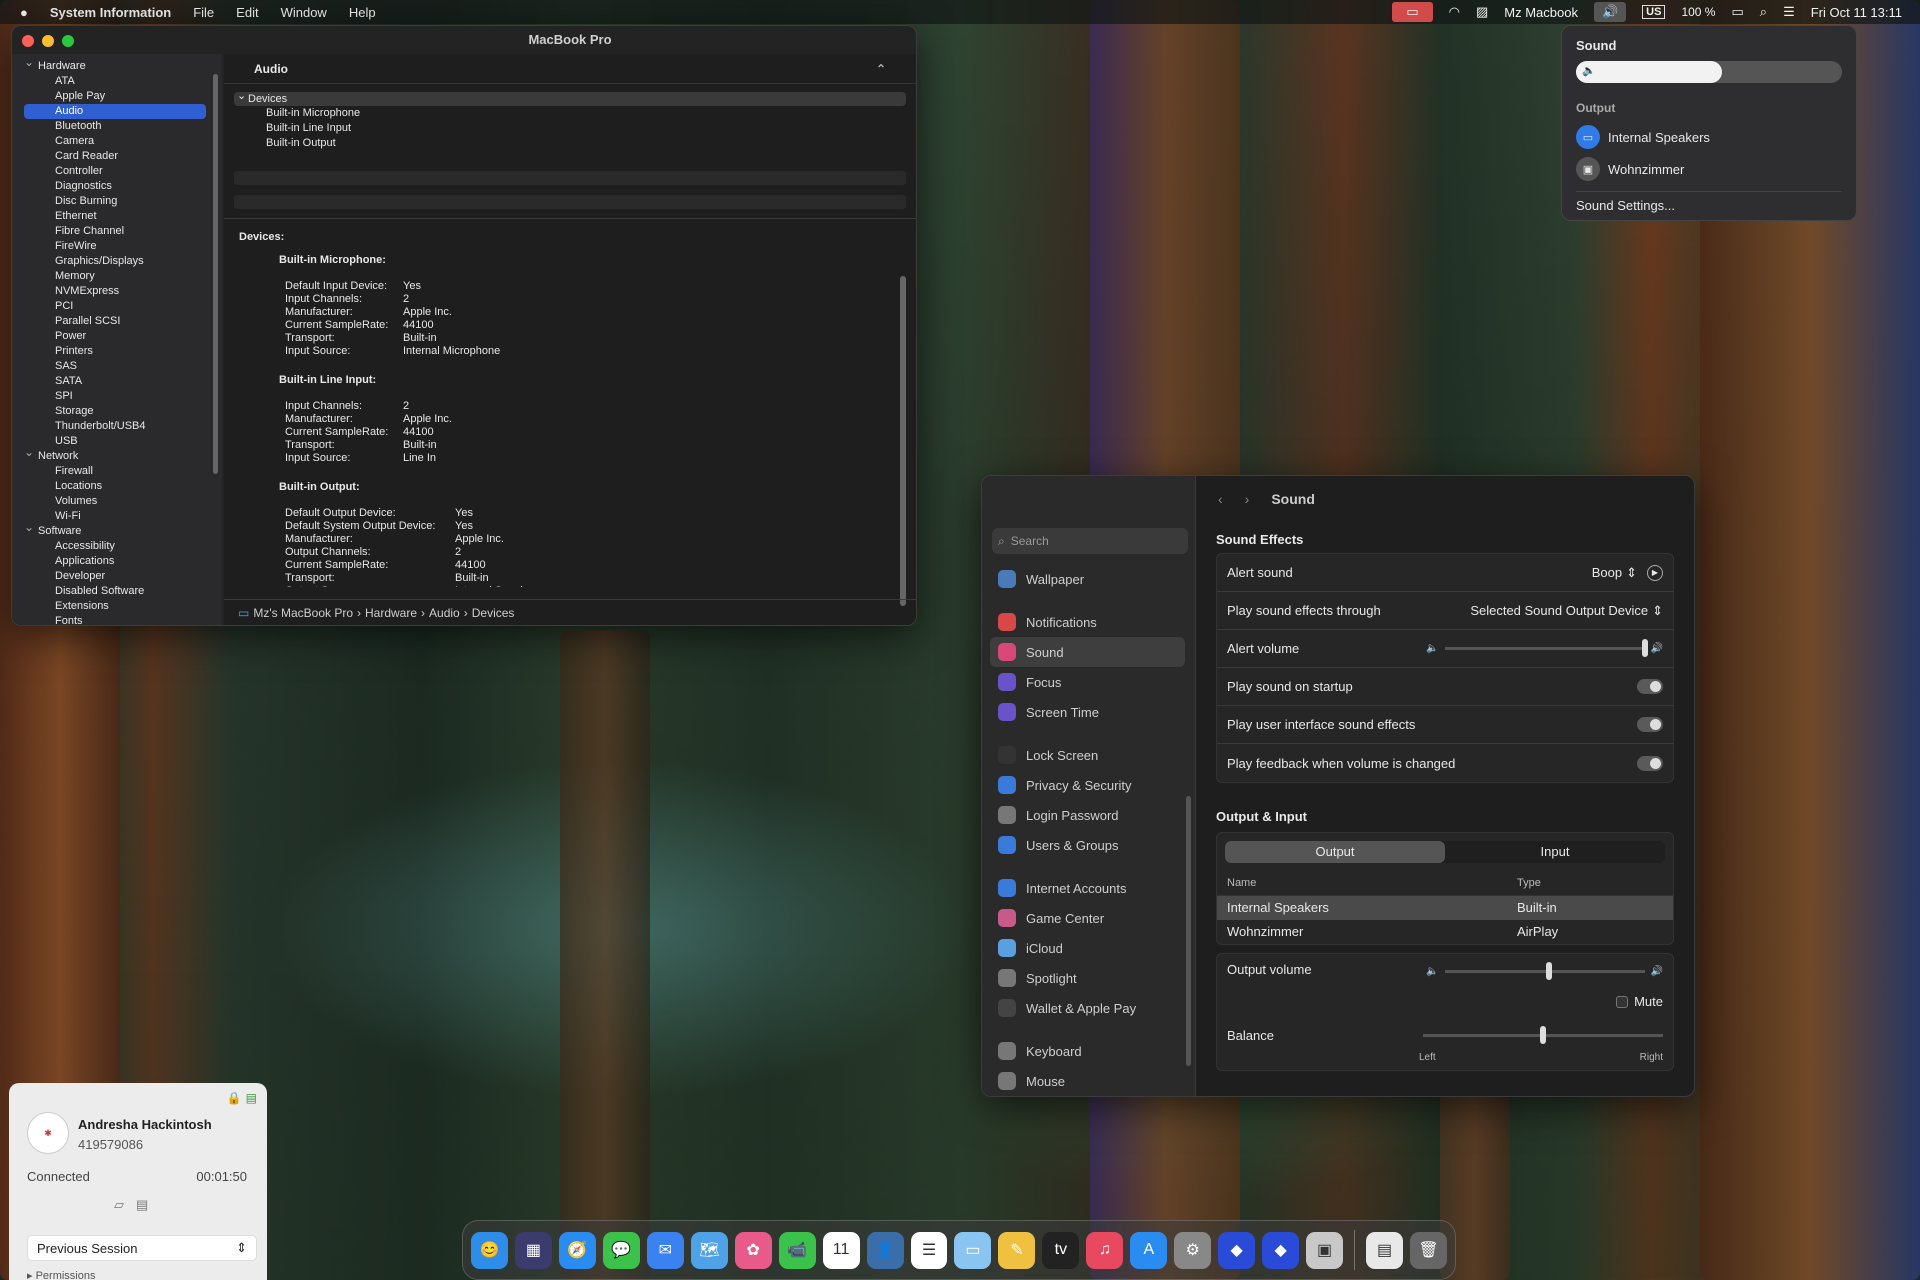  I want to click on output-wohnzimmer: ▣ Wohnzimmer, so click(1709, 169).